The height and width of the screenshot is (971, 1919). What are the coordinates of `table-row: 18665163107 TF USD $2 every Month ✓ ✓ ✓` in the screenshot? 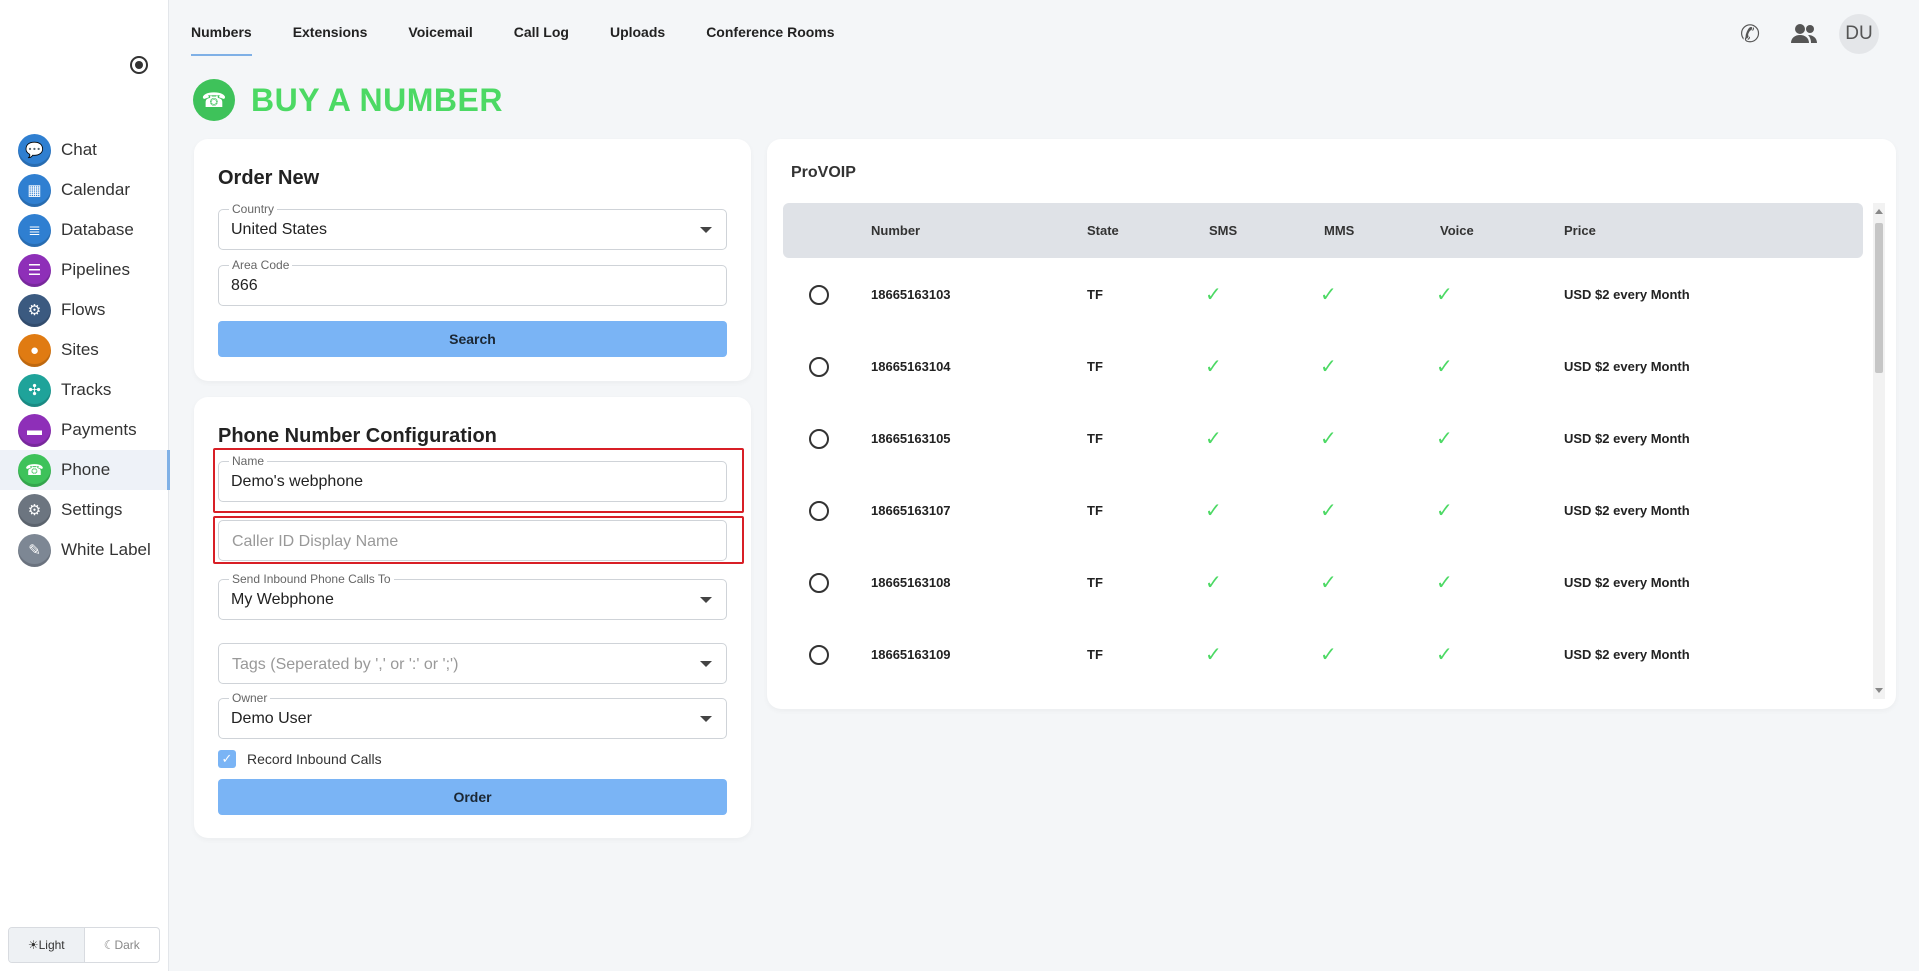 It's located at (1323, 510).